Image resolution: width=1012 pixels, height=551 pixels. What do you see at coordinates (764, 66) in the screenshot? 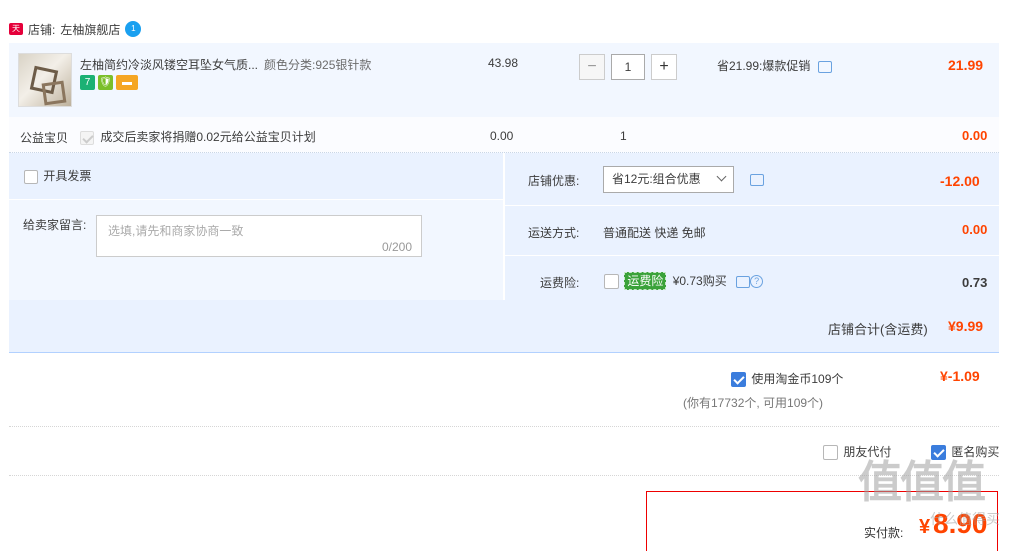
I see `promo-label: 省21.99:爆款促销` at bounding box center [764, 66].